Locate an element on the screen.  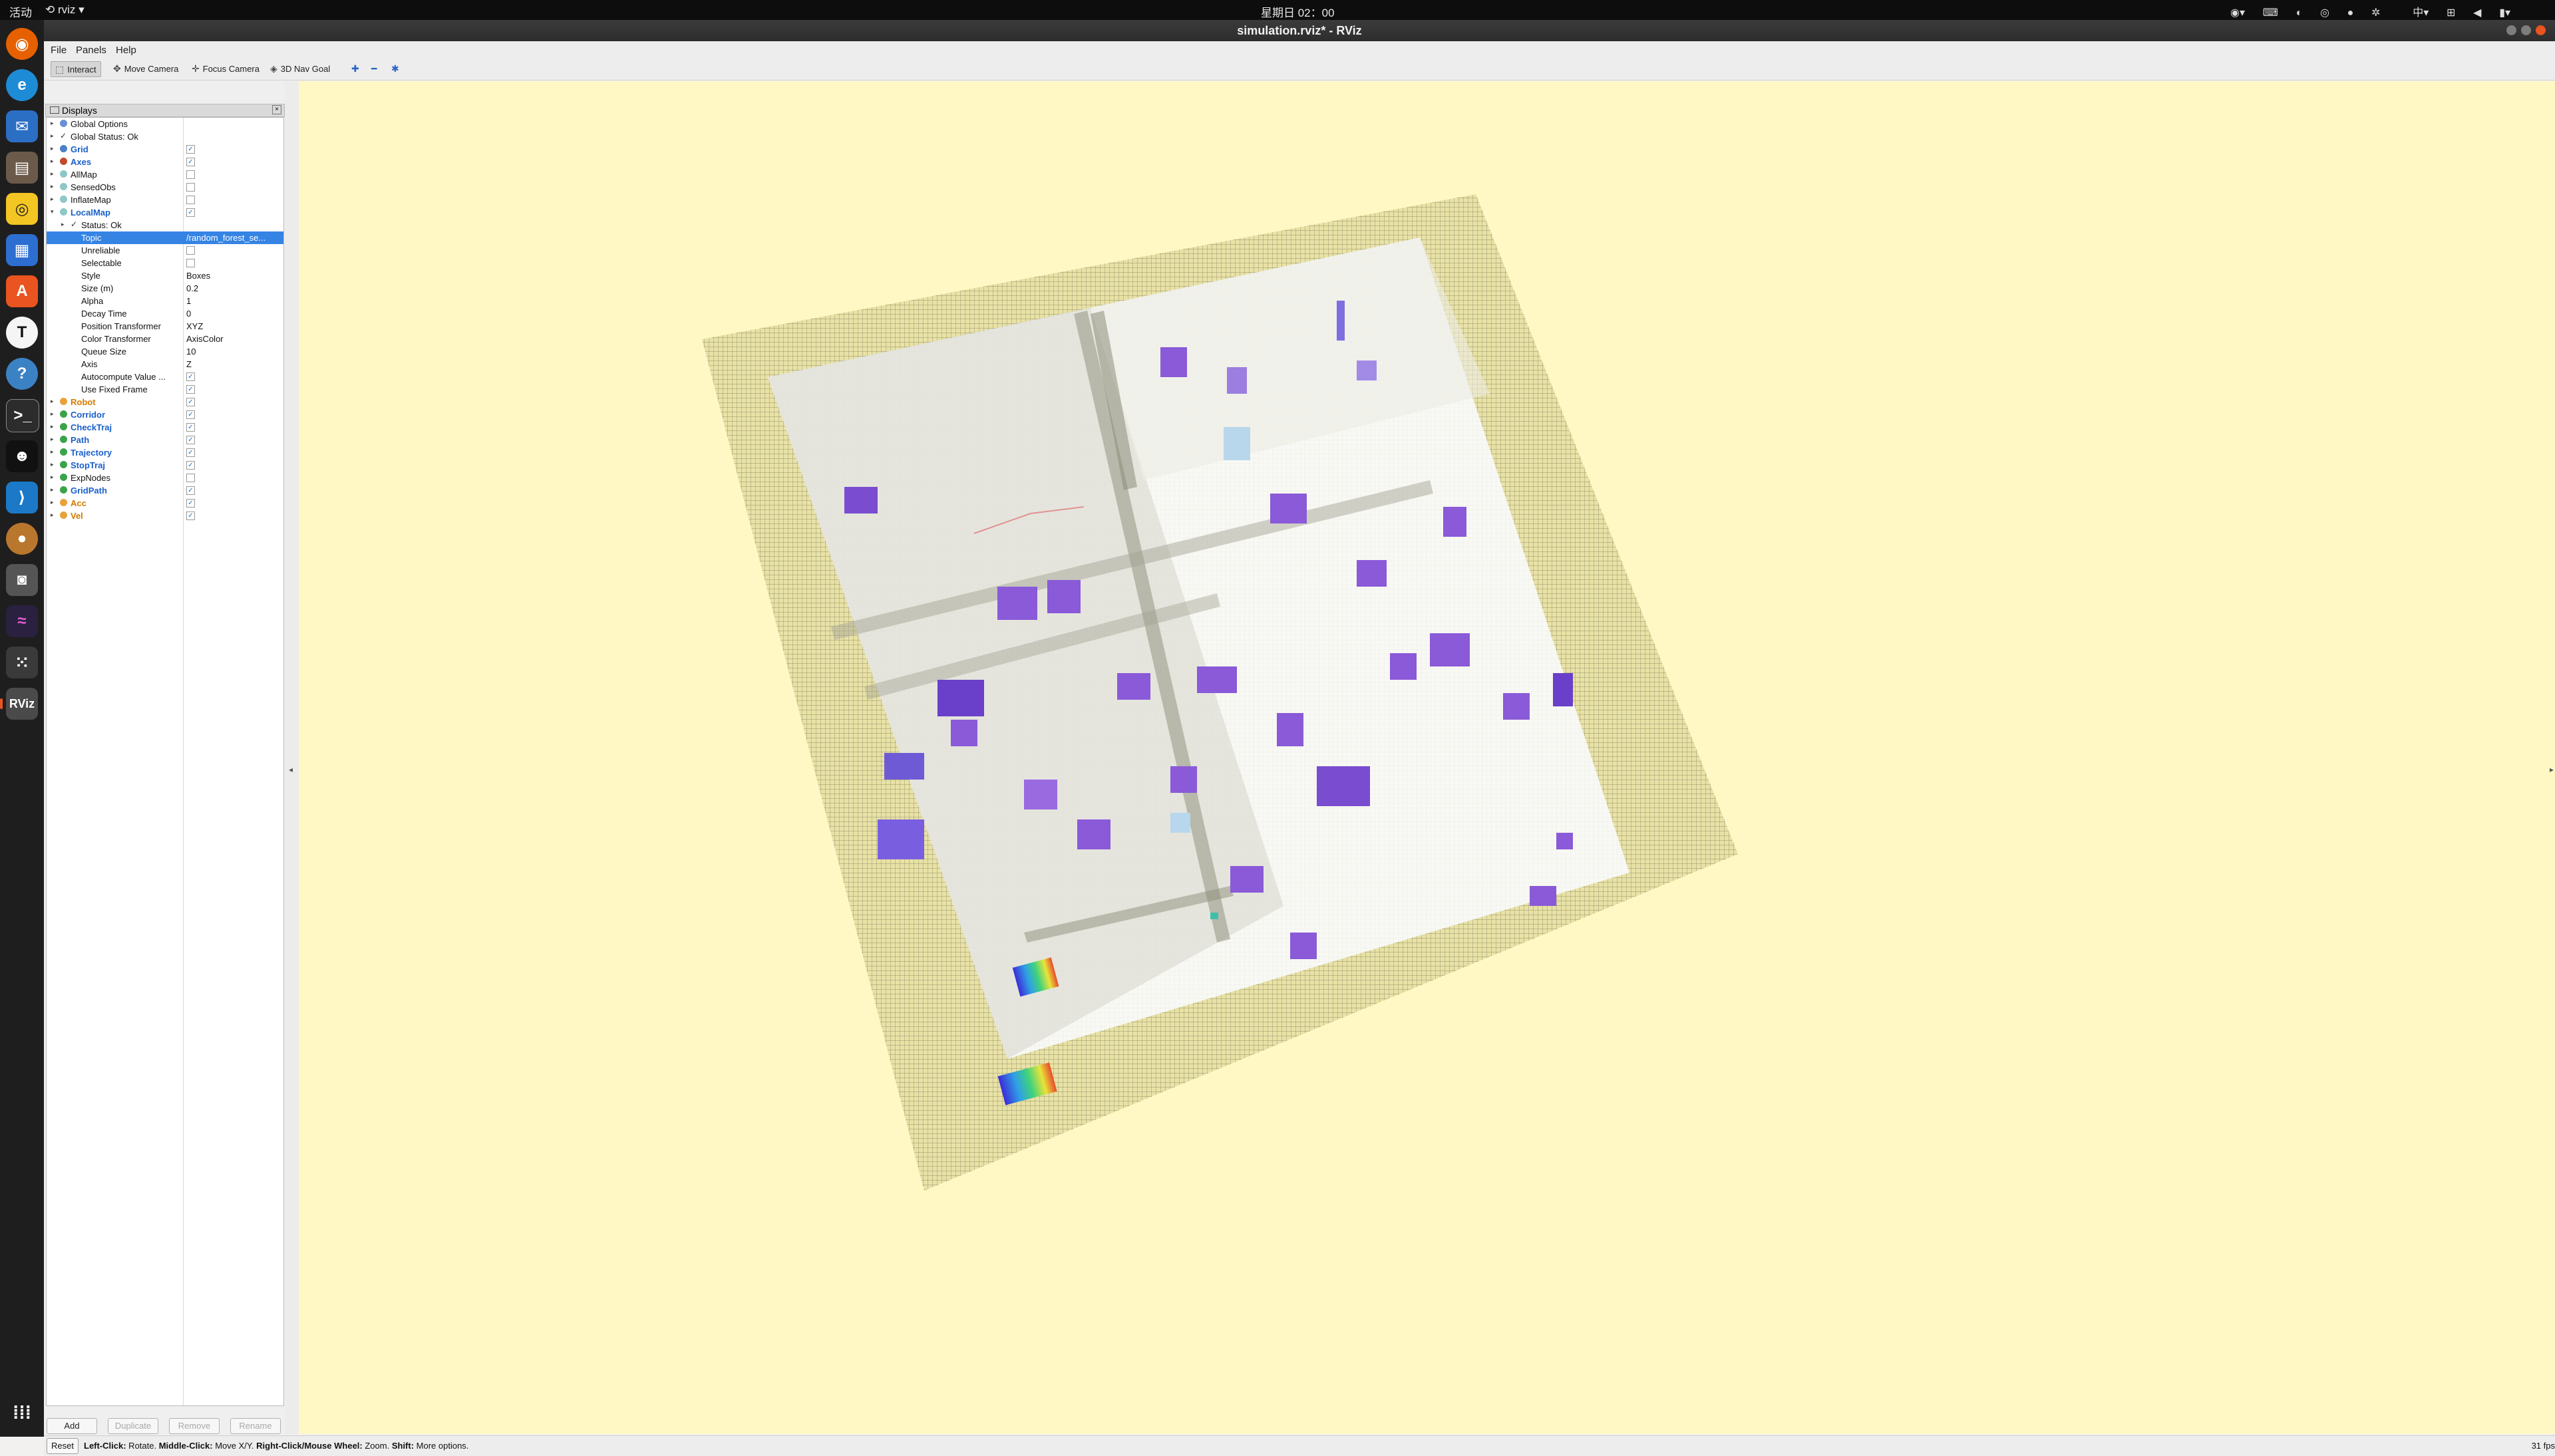
property-value: 0.2 is located at coordinates (234, 288).